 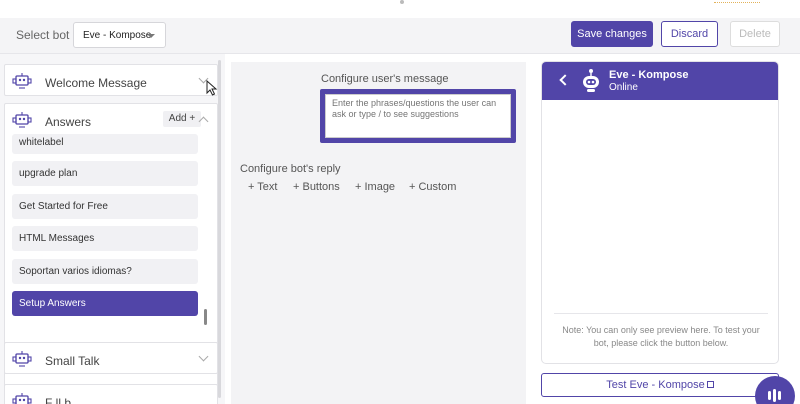 I want to click on sidebar-scrollbar, so click(x=219, y=229).